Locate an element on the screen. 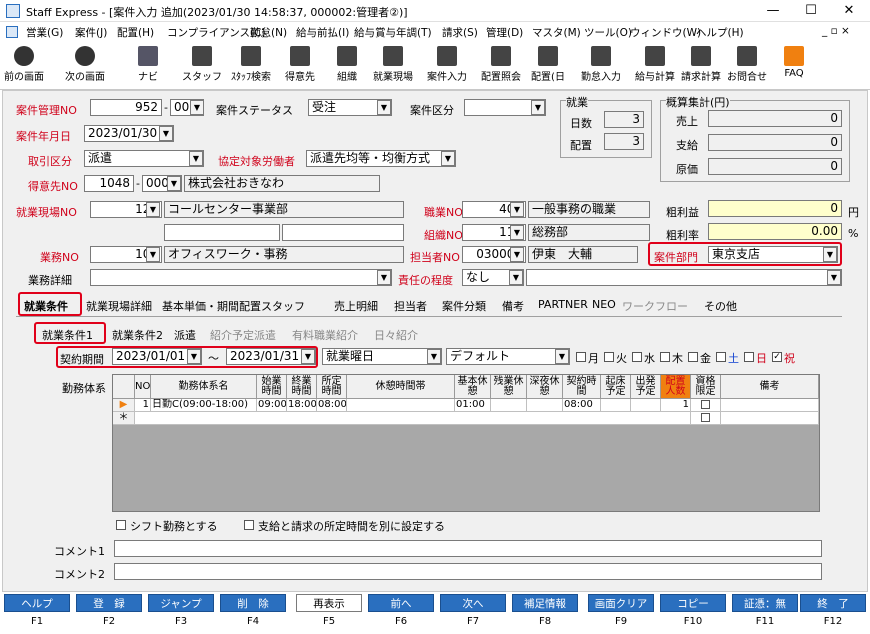 Image resolution: width=870 pixels, height=634 pixels. supplement-button: 補足情報 is located at coordinates (545, 603).